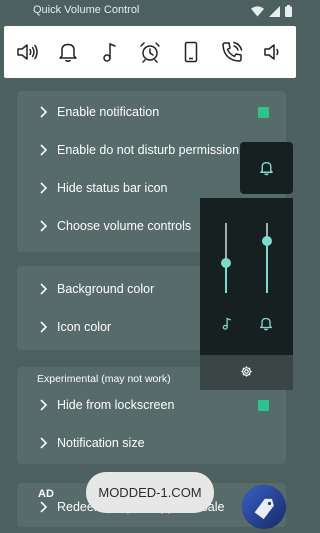 The width and height of the screenshot is (320, 533). I want to click on music-volume-slider-thumb, so click(226, 262).